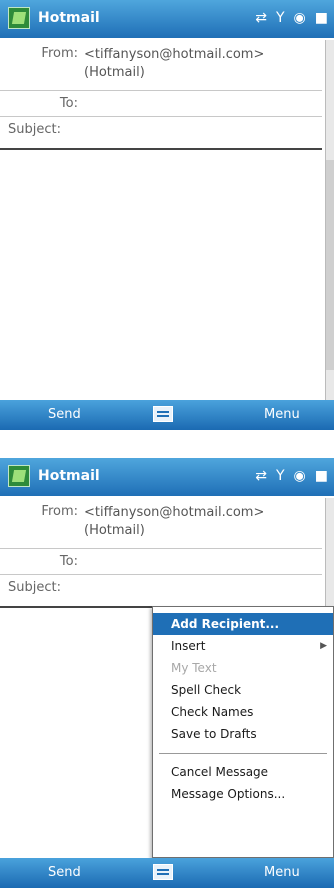 This screenshot has width=334, height=890. I want to click on scrollbar, so click(329, 220).